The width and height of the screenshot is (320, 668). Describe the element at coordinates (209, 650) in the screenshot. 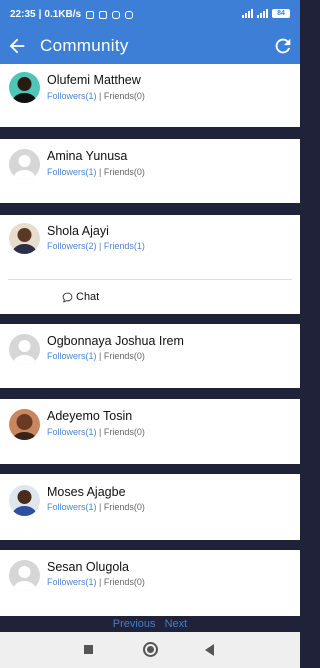

I see `back-triangle-icon` at that location.